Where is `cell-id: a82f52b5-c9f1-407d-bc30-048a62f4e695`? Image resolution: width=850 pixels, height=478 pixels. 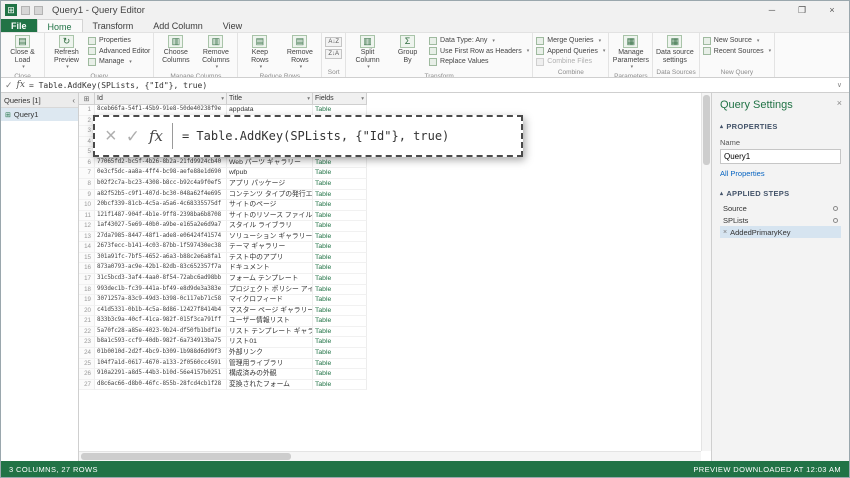
cell-id: a82f52b5-c9f1-407d-bc30-048a62f4e695 is located at coordinates (161, 195).